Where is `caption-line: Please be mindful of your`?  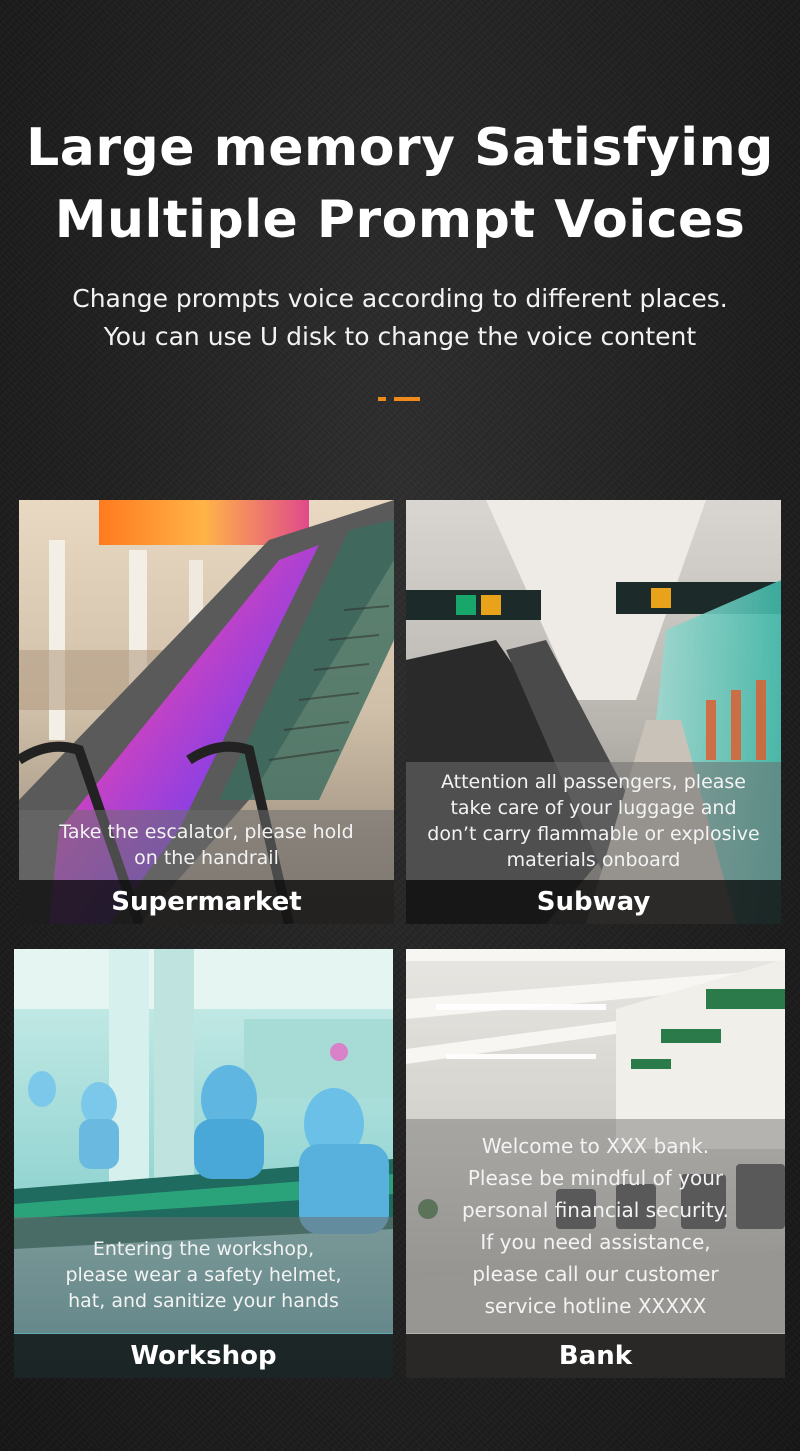
caption-line: Please be mindful of your is located at coordinates (595, 1178).